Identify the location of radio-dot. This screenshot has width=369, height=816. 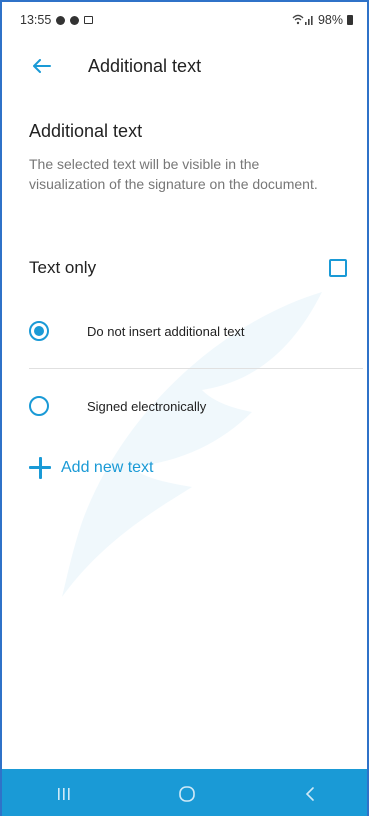
(39, 331).